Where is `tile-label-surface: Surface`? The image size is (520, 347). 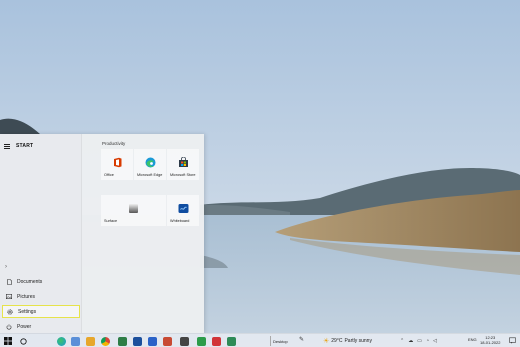 tile-label-surface: Surface is located at coordinates (111, 221).